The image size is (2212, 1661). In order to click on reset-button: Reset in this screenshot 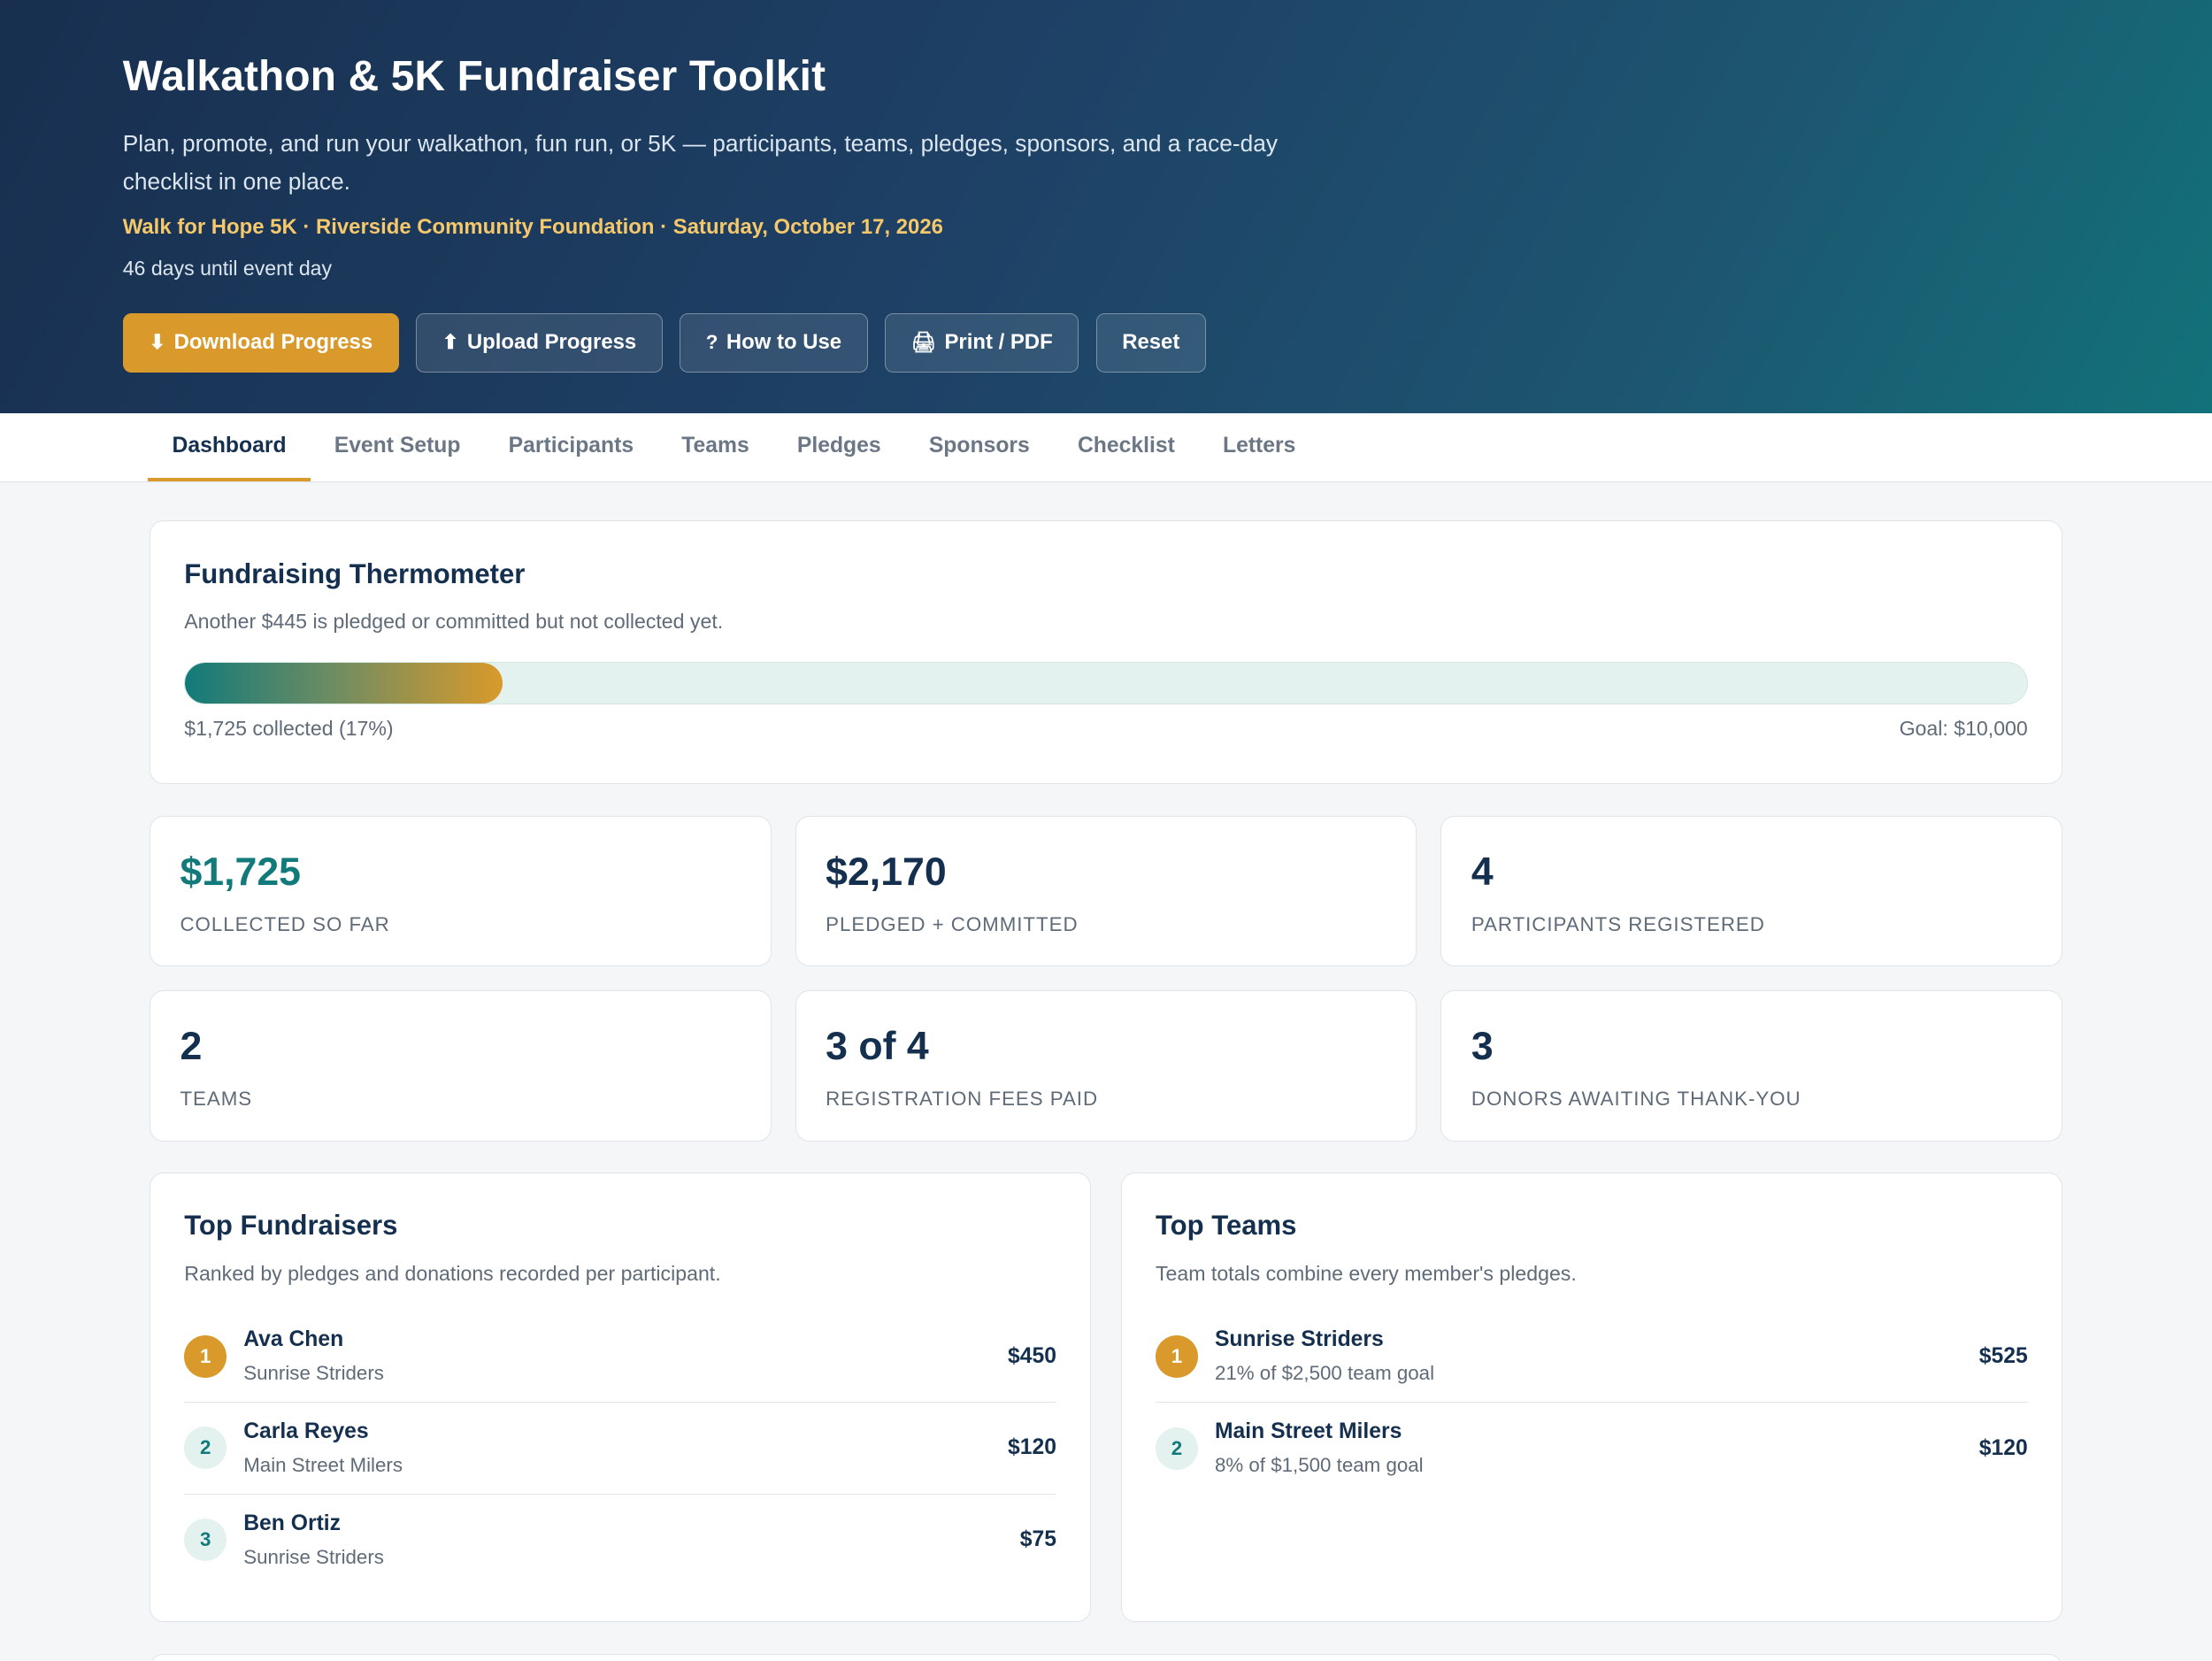, I will do `click(1151, 342)`.